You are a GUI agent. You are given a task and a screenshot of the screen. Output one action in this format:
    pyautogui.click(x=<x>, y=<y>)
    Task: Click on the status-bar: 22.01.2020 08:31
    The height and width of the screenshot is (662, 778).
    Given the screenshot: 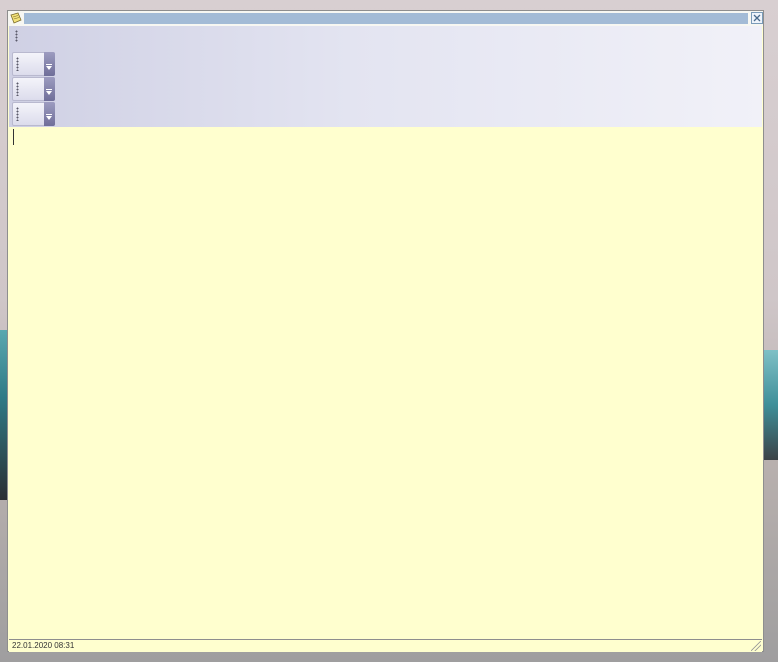 What is the action you would take?
    pyautogui.click(x=385, y=645)
    